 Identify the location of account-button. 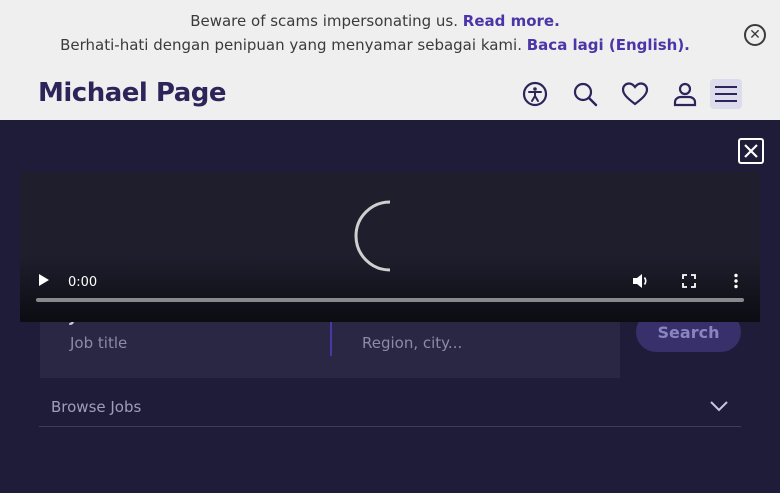
(685, 94).